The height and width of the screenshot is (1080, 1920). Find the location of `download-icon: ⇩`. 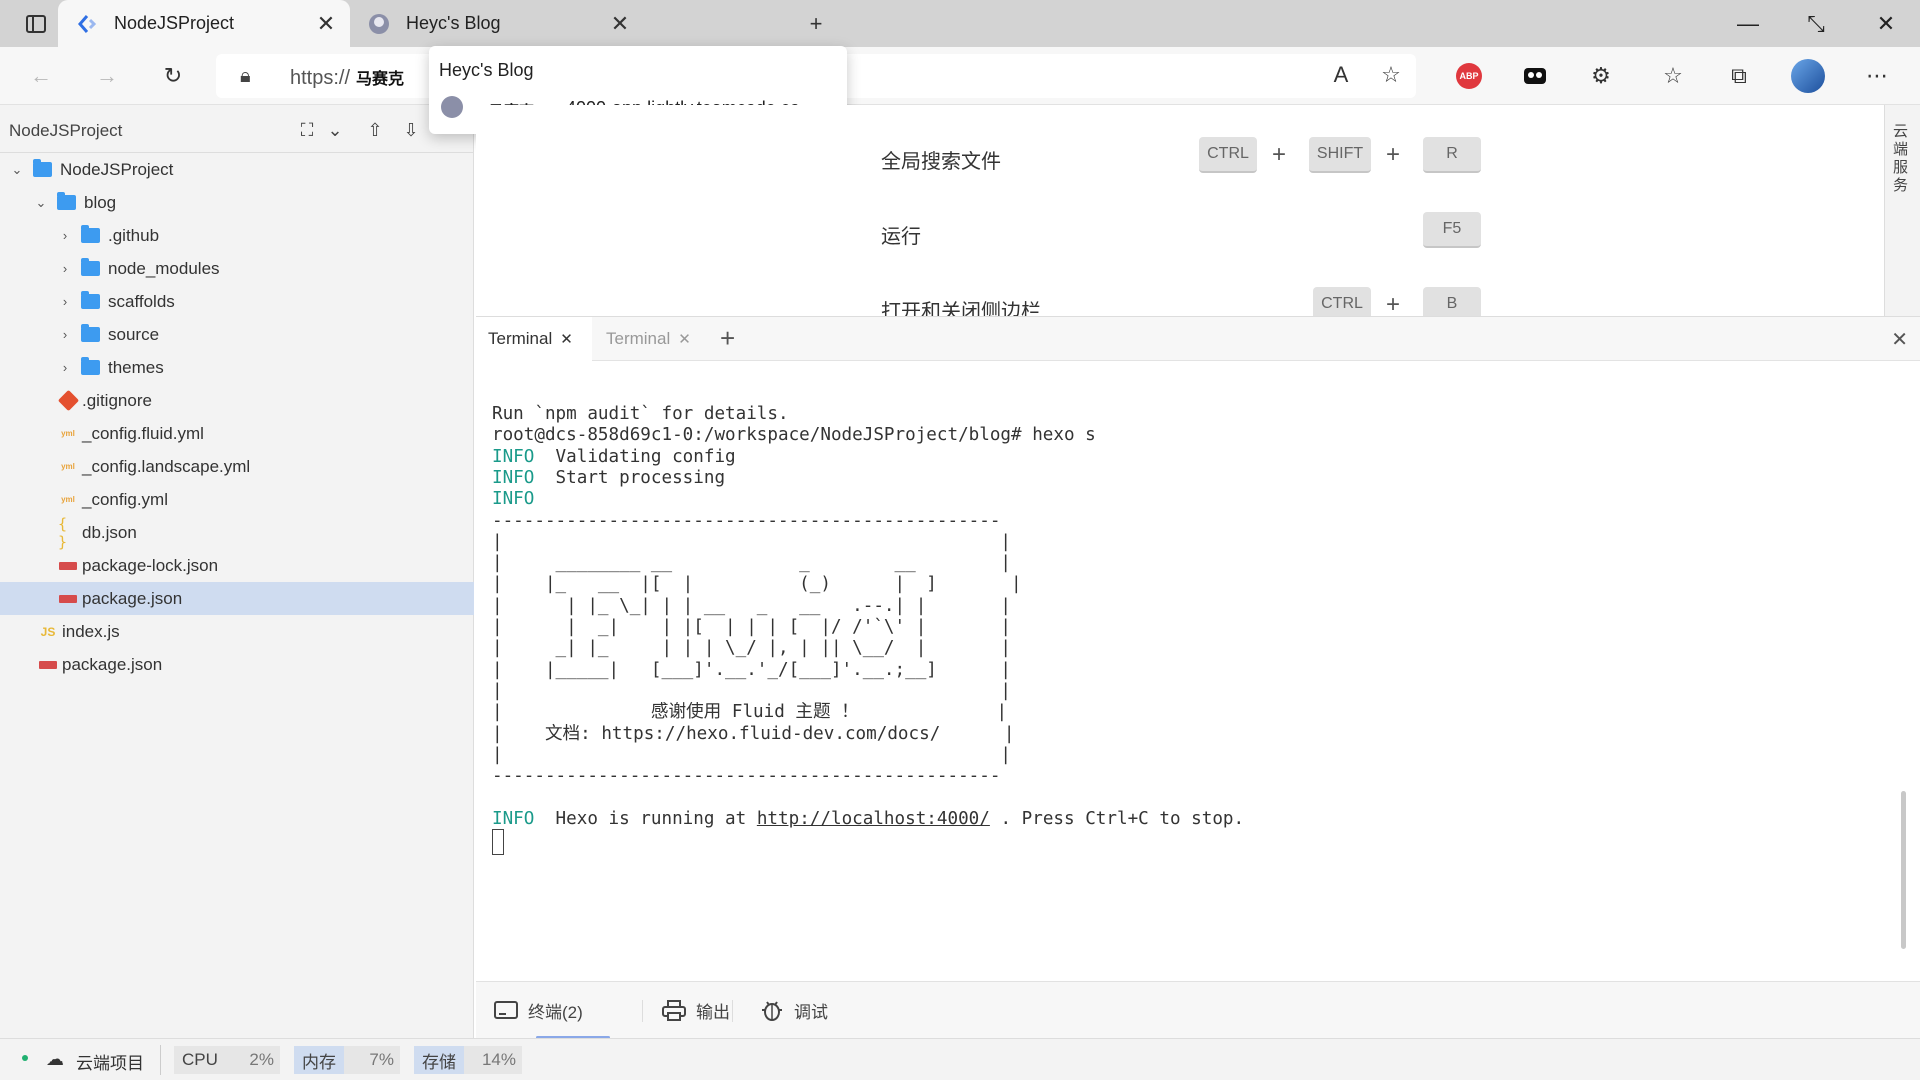

download-icon: ⇩ is located at coordinates (411, 130).